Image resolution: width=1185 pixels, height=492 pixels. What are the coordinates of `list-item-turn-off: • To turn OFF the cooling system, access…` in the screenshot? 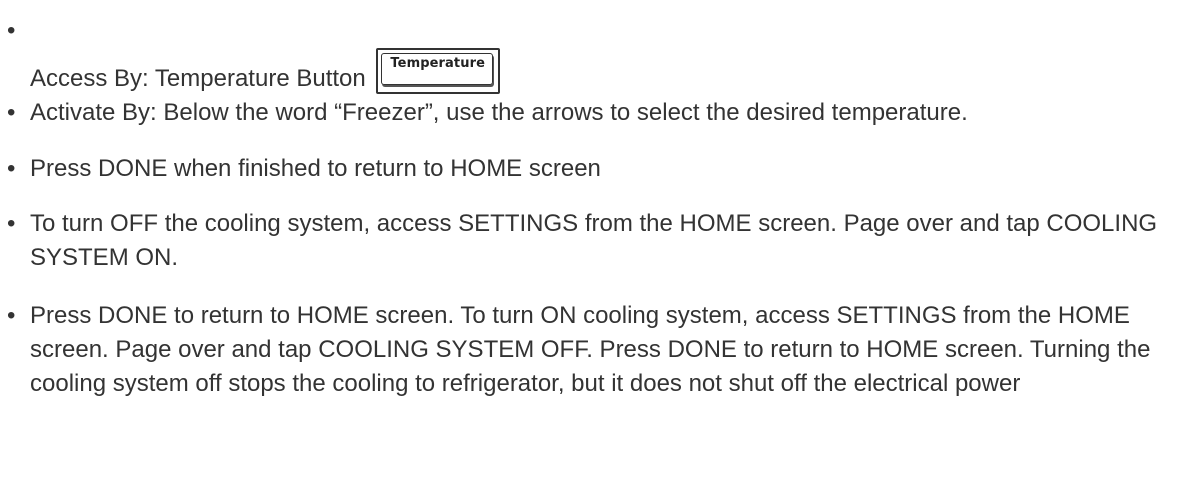 It's located at (592, 241).